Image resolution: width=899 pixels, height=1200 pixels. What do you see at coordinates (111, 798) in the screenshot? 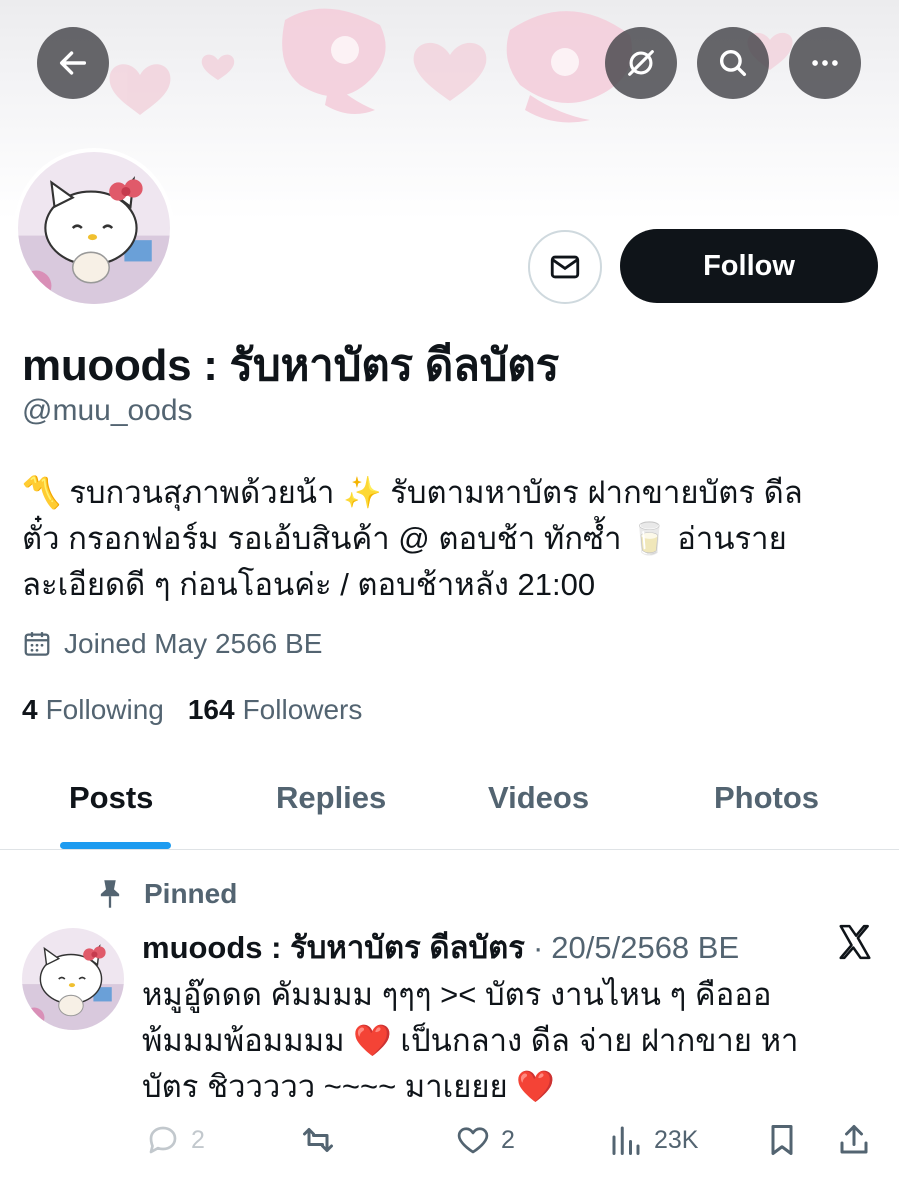
I see `tab-posts: Posts` at bounding box center [111, 798].